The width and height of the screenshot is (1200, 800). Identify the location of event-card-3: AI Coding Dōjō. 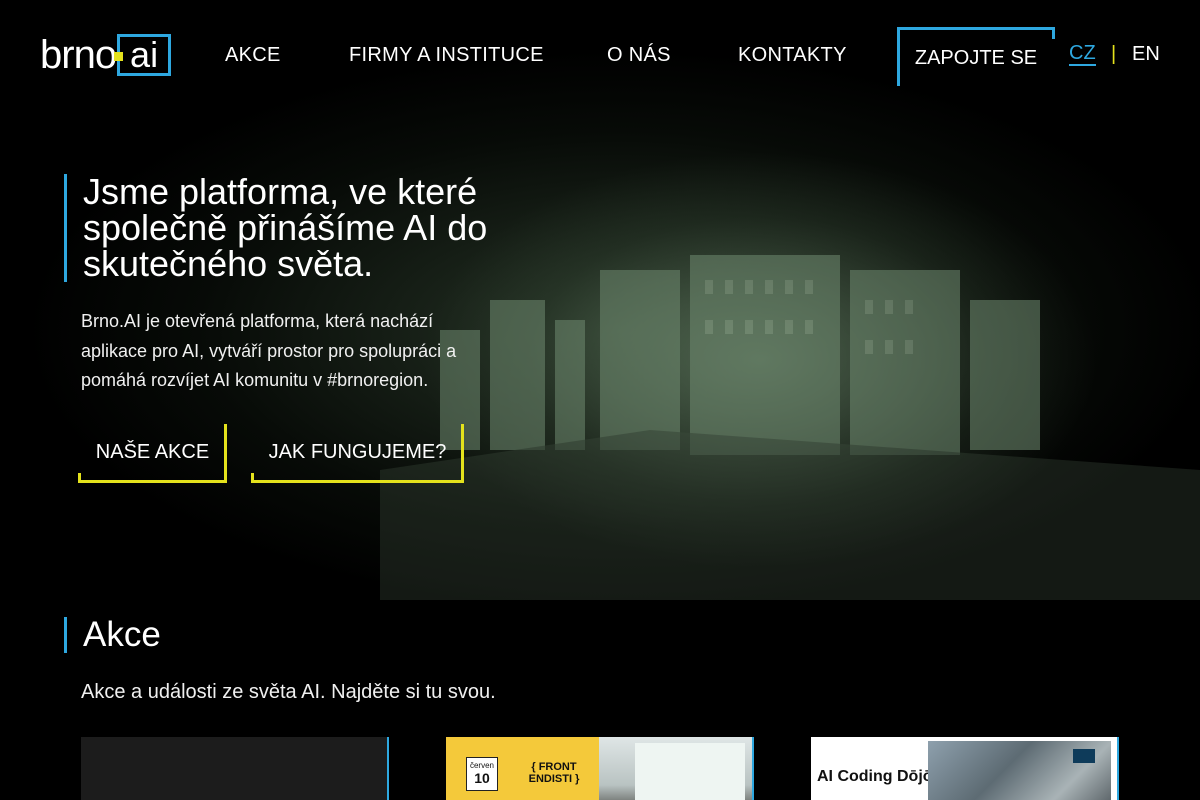
(965, 768).